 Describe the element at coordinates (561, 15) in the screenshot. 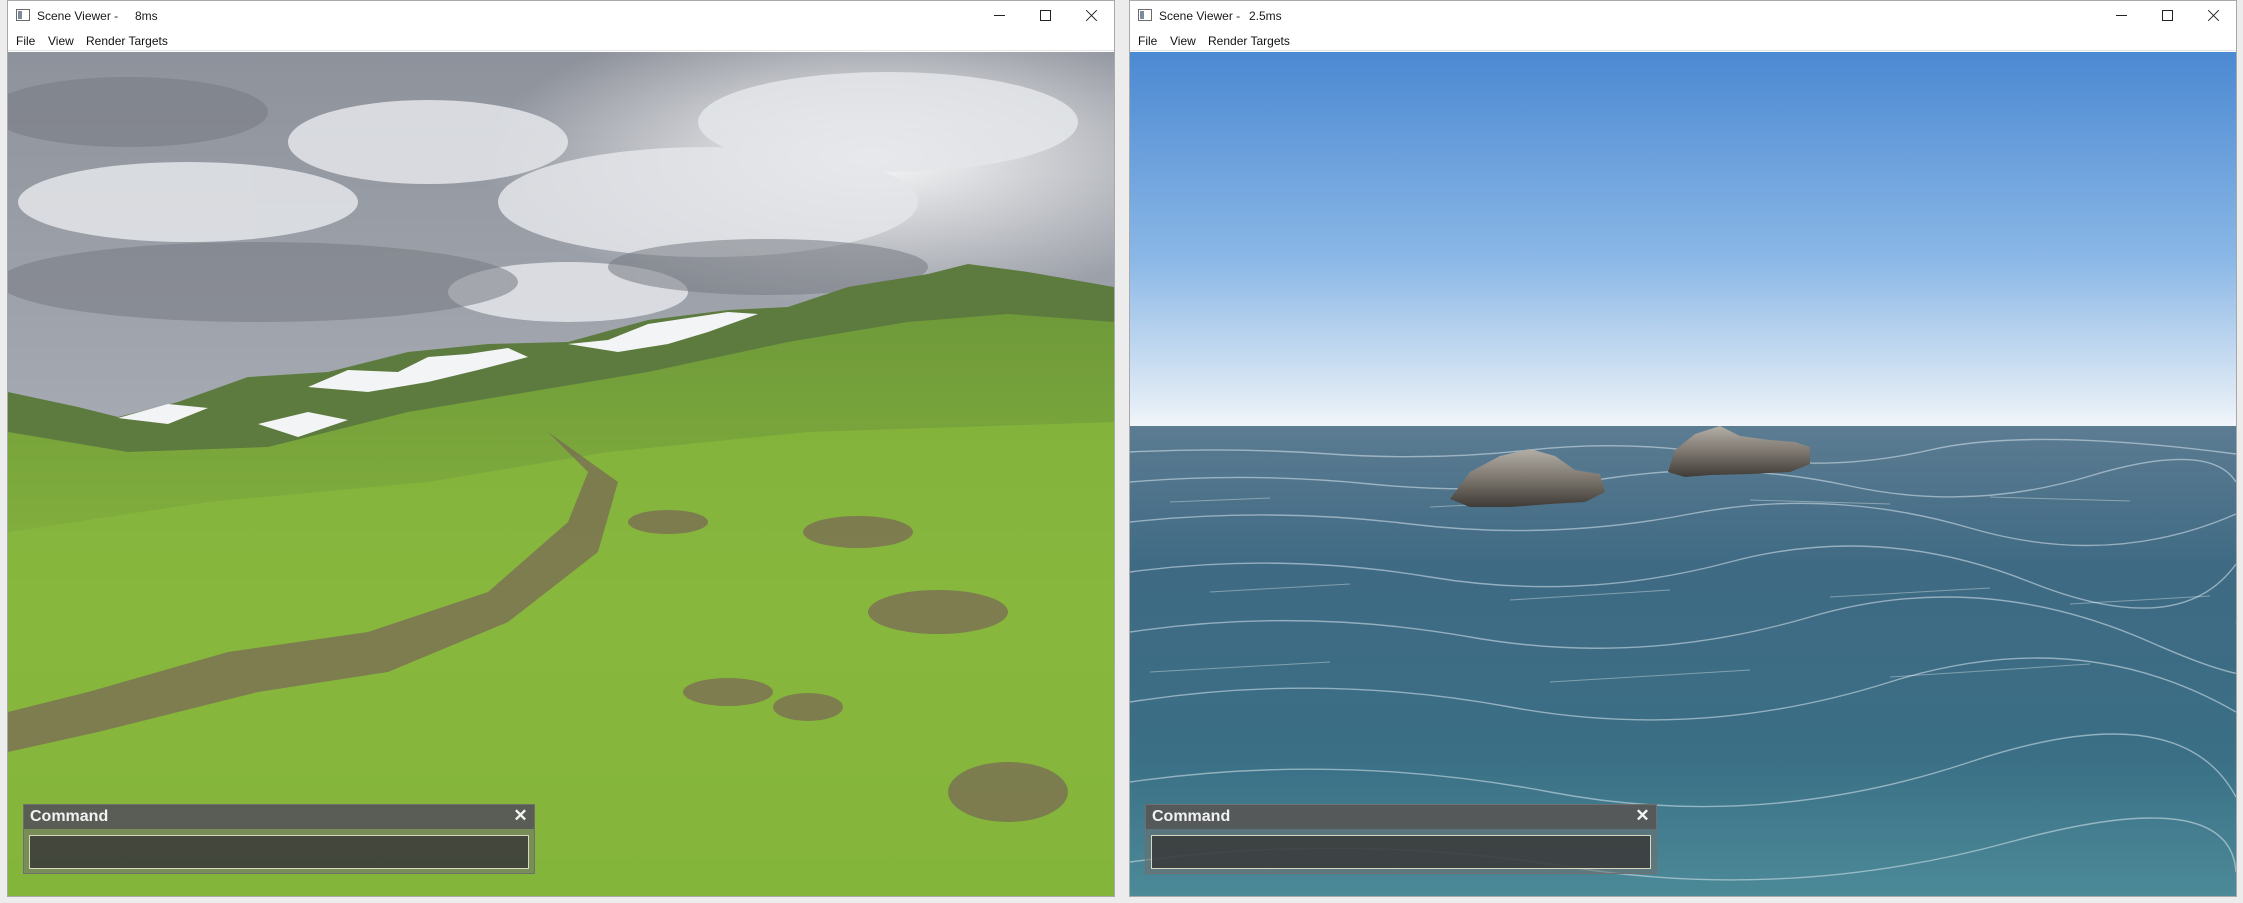

I see `title-bar: Scene Viewer - 8ms` at that location.